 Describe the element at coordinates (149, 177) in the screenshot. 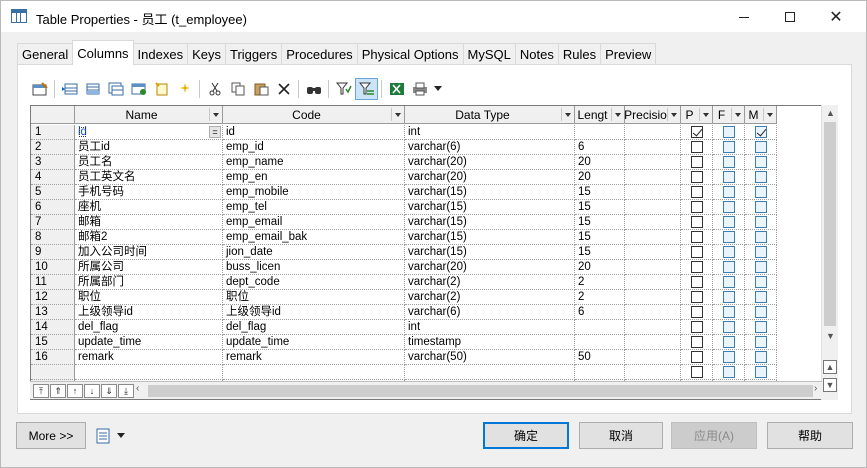

I see `cell-name: 员工英文名` at that location.